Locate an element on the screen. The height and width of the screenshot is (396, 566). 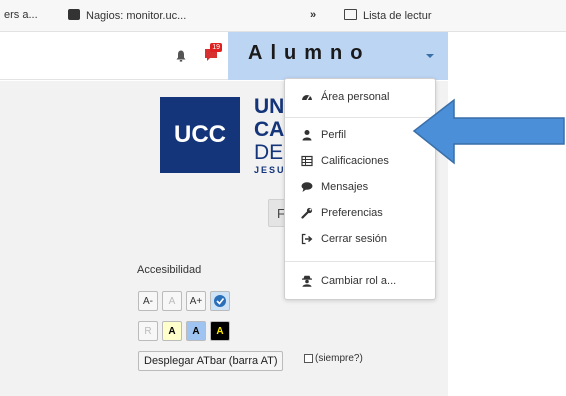
menu-item-preferencias: Preferencias is located at coordinates (360, 213).